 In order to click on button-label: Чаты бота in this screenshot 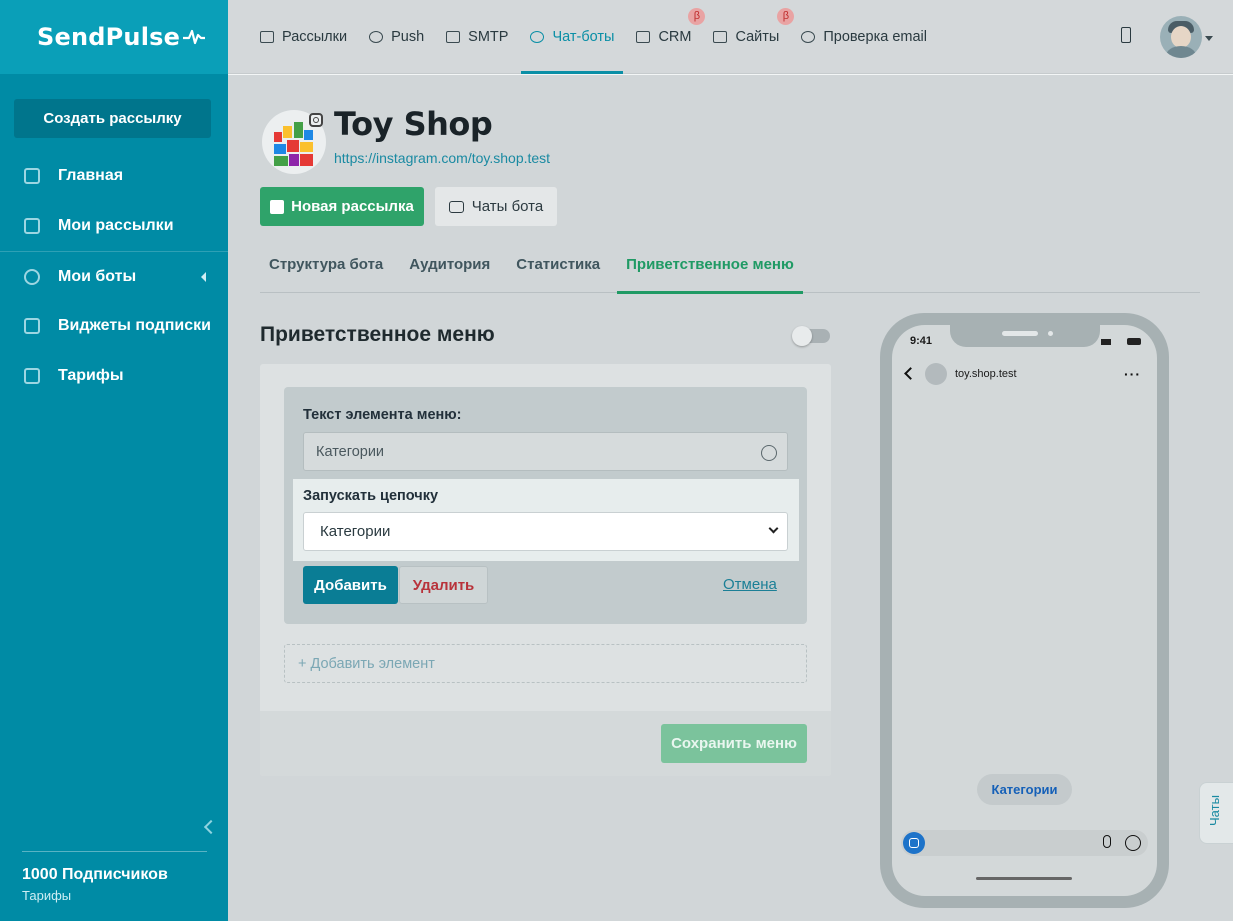, I will do `click(507, 206)`.